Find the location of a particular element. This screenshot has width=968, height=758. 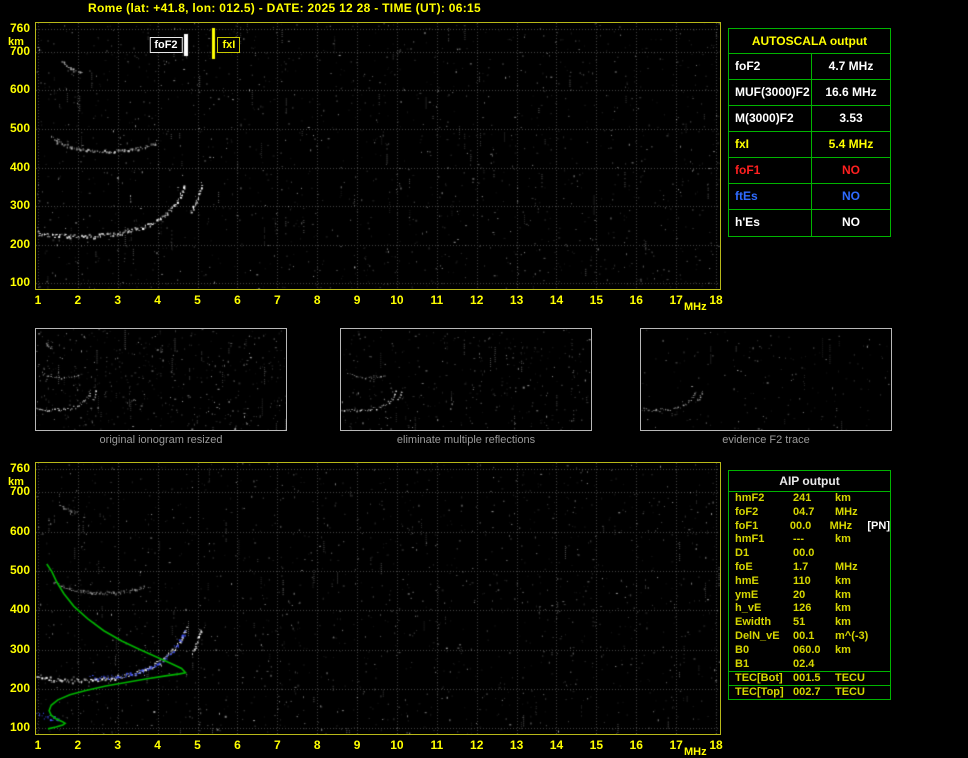

aip-param: foF1 is located at coordinates (747, 525).